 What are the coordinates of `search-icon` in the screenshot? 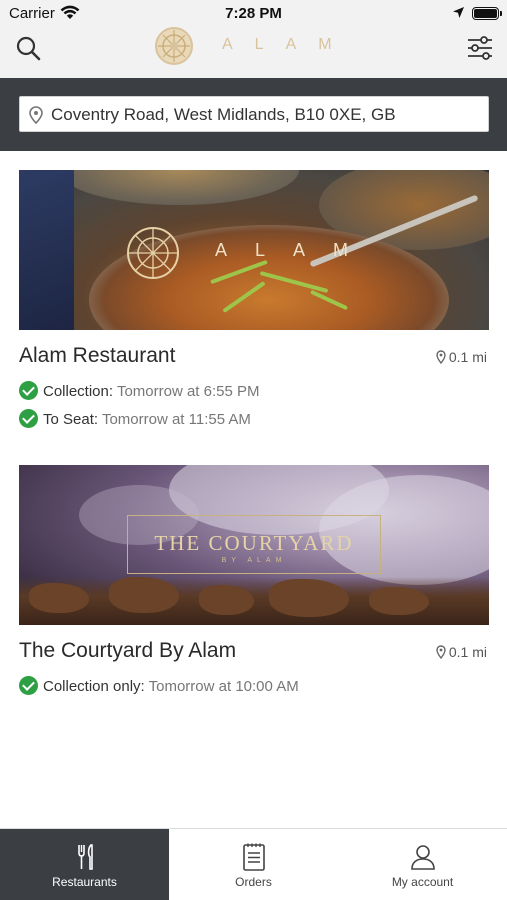 It's located at (28, 48).